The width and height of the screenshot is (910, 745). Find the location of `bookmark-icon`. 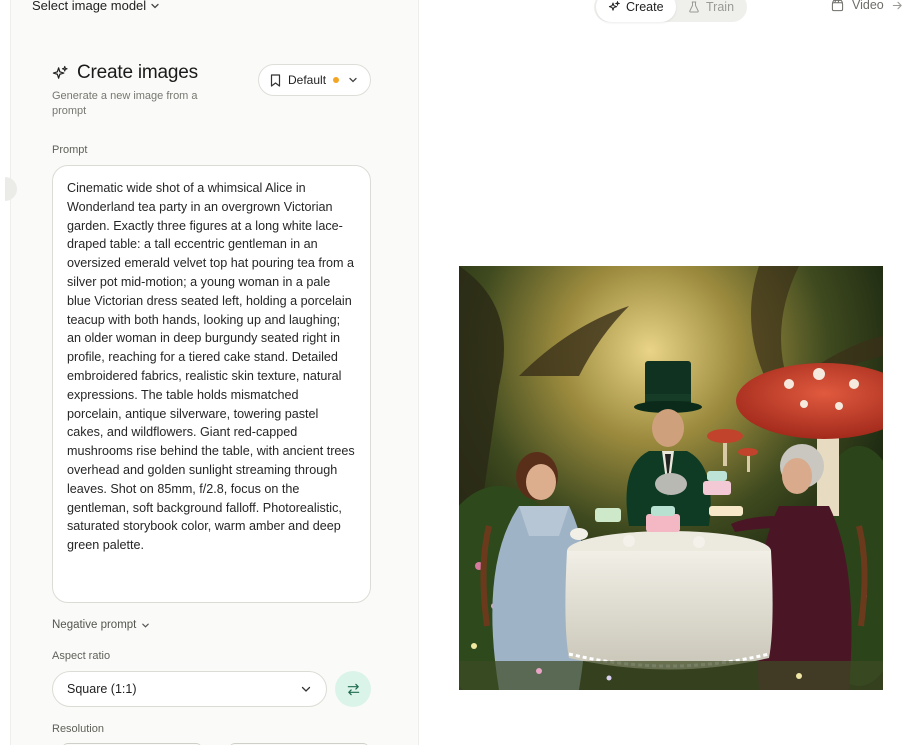

bookmark-icon is located at coordinates (275, 80).